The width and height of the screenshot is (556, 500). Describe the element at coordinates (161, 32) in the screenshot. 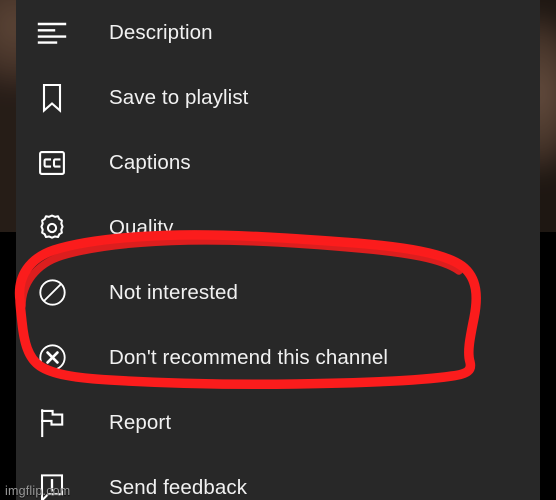

I see `menu-item-label: Description` at that location.